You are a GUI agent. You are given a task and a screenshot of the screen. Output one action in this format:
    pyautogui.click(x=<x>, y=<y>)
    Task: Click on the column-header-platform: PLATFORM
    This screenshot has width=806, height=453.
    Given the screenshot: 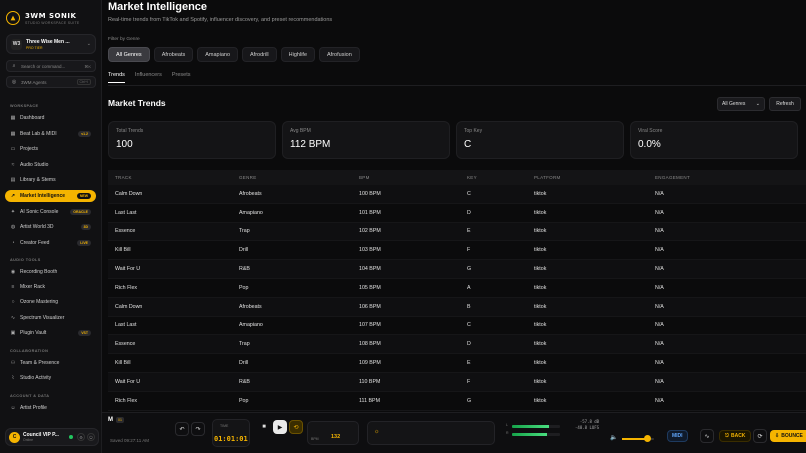 What is the action you would take?
    pyautogui.click(x=594, y=177)
    